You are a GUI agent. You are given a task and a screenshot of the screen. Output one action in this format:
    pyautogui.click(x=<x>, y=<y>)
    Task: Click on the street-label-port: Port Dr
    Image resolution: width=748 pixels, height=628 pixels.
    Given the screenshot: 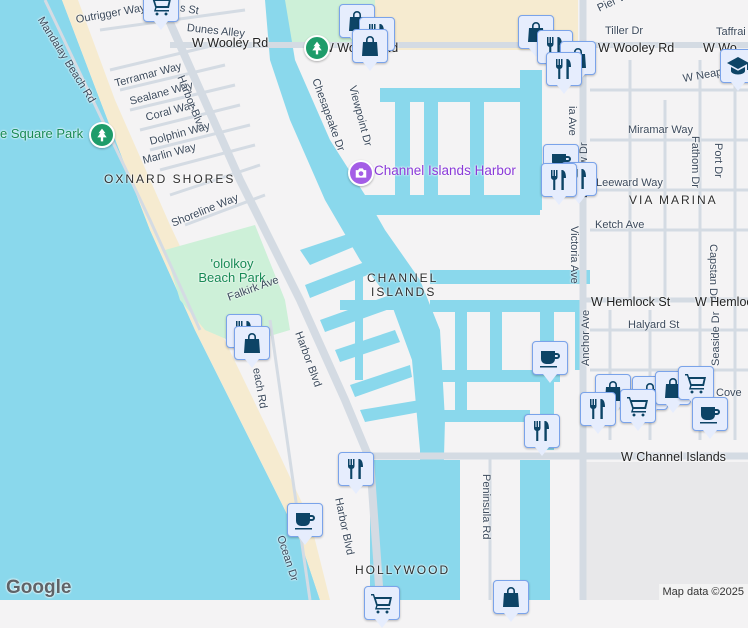 What is the action you would take?
    pyautogui.click(x=718, y=160)
    